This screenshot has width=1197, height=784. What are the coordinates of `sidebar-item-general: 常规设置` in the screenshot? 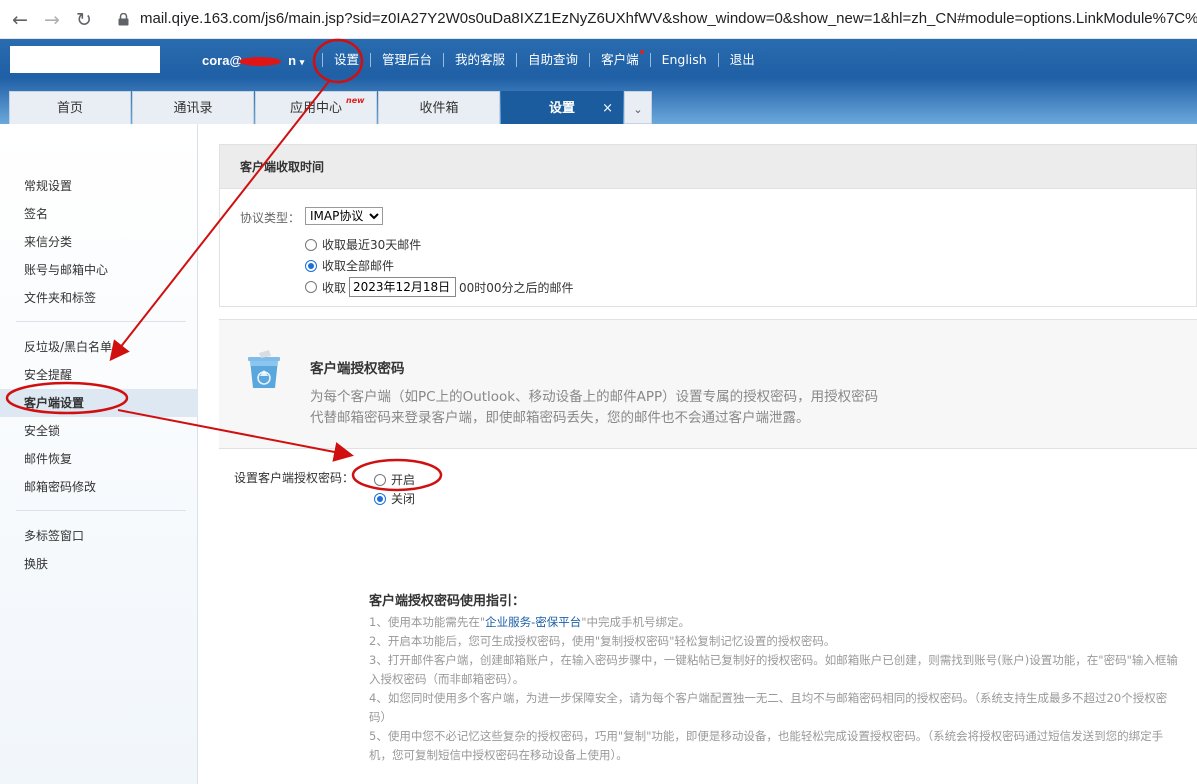 It's located at (99, 186).